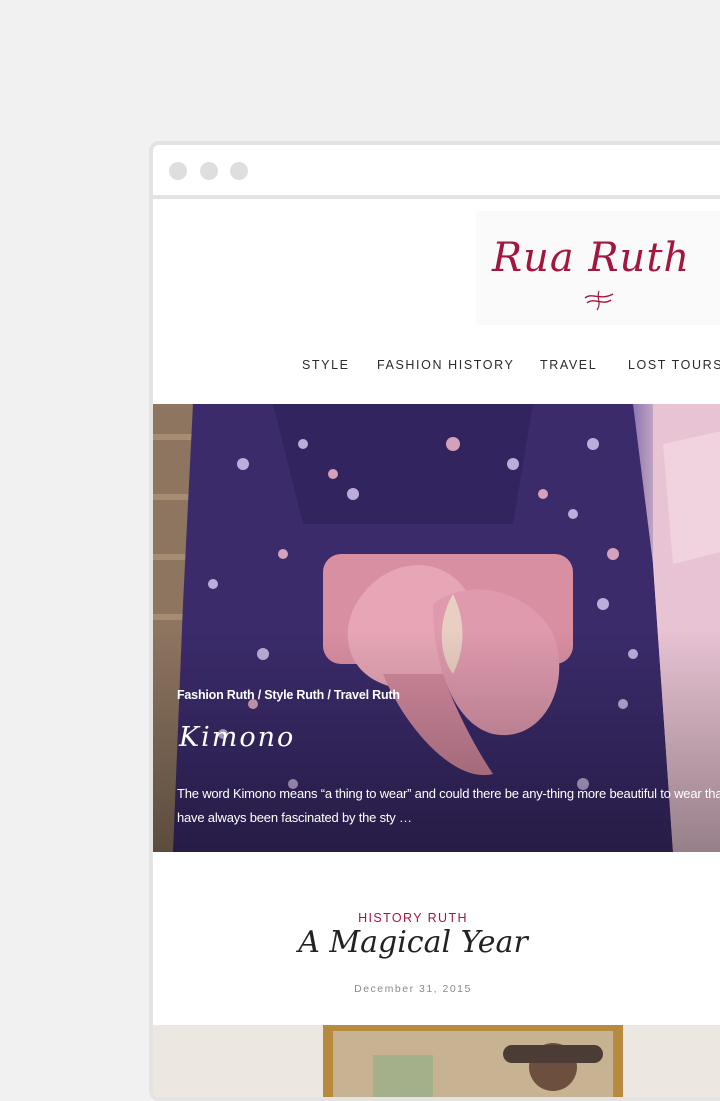 The width and height of the screenshot is (720, 1101). Describe the element at coordinates (209, 171) in the screenshot. I see `window-minimize-dot-icon` at that location.